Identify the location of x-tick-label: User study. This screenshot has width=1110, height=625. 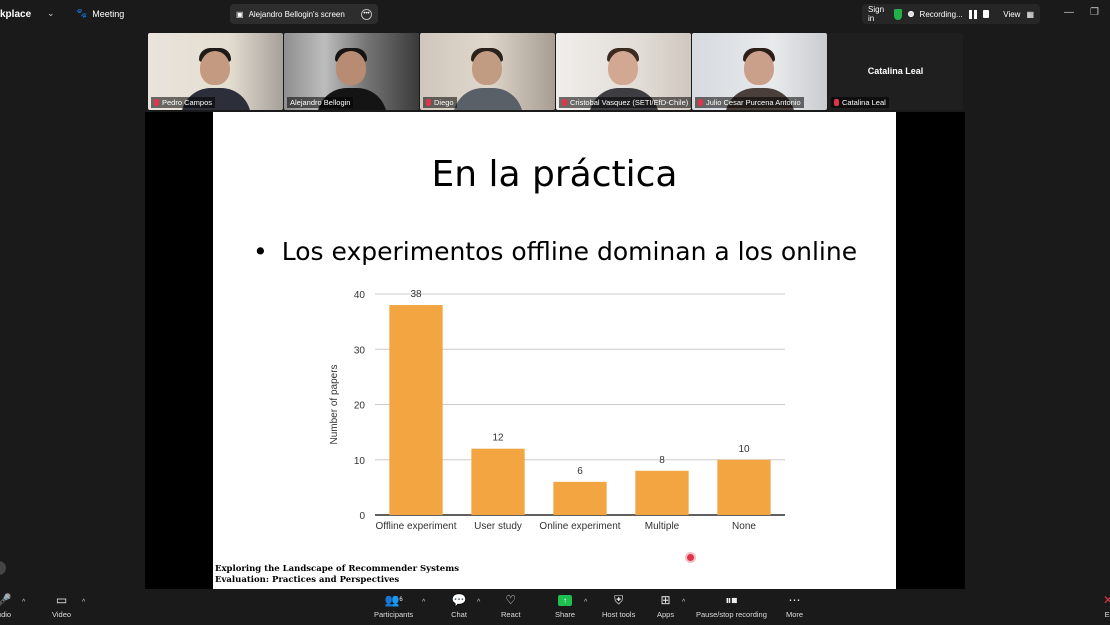
(498, 526).